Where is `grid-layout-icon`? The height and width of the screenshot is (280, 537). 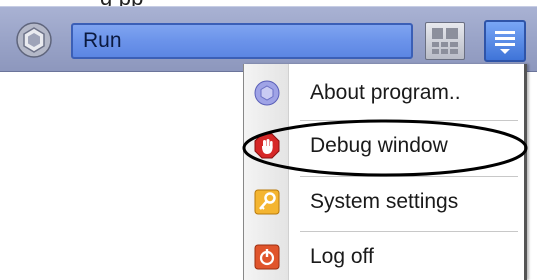
grid-layout-icon is located at coordinates (445, 41).